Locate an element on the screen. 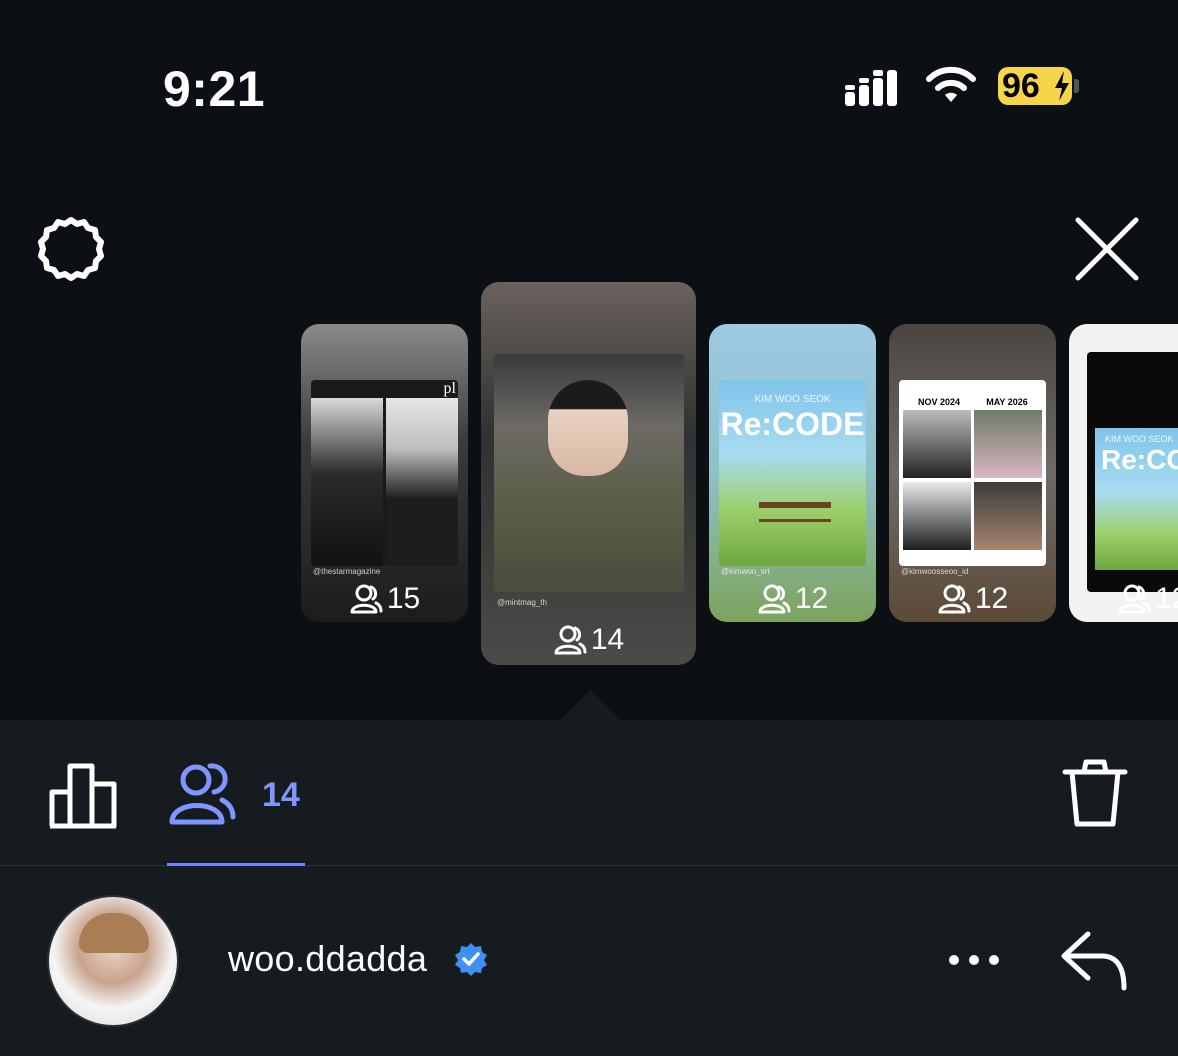  battery-indicator: 96 is located at coordinates (1035, 86).